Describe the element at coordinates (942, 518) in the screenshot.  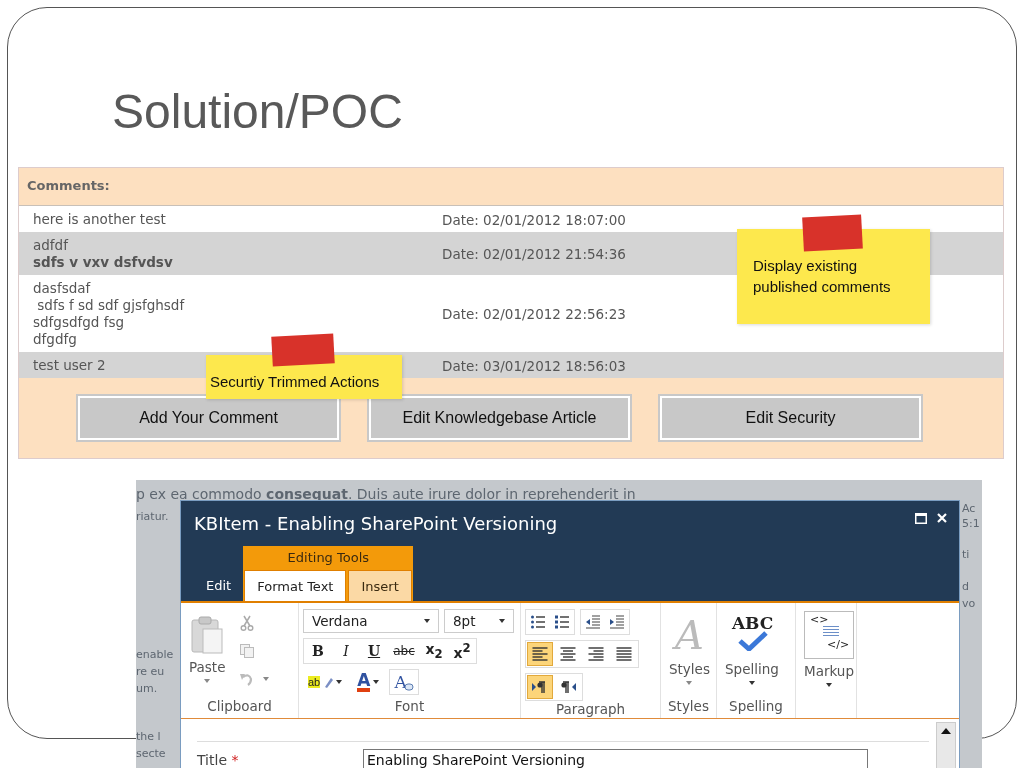
I see `close-icon` at that location.